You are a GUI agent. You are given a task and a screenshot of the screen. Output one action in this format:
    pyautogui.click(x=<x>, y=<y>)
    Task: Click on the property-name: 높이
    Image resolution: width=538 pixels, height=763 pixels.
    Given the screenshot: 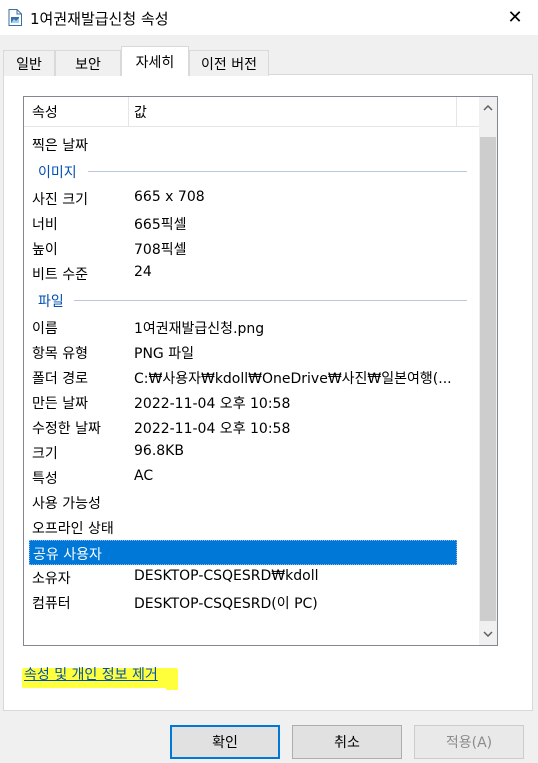 What is the action you would take?
    pyautogui.click(x=45, y=250)
    